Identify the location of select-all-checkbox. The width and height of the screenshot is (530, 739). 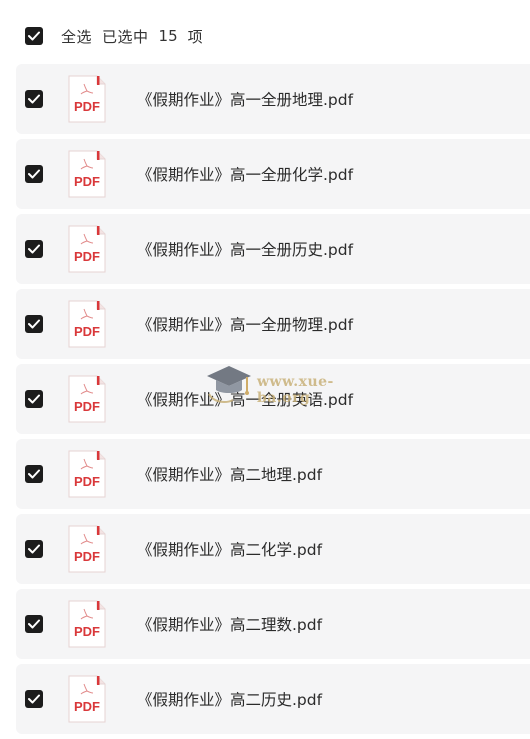
(34, 36).